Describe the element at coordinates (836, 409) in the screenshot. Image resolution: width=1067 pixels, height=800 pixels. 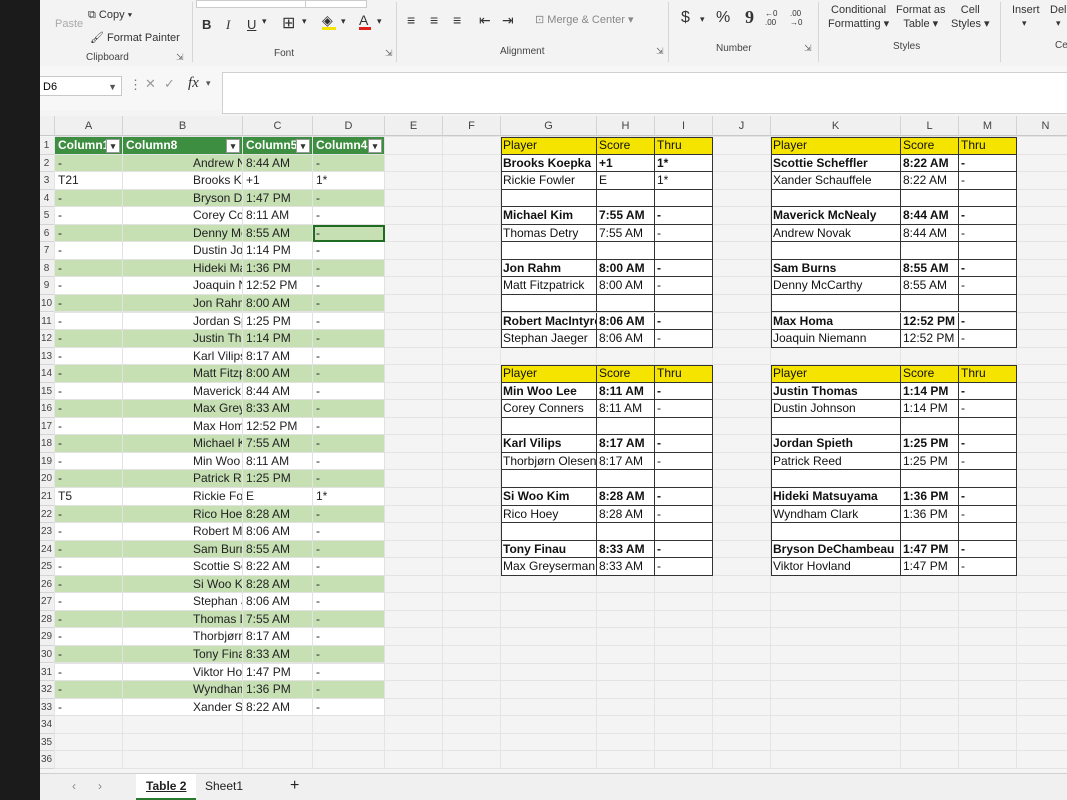
I see `pairing-cell: Dustin Johnson` at that location.